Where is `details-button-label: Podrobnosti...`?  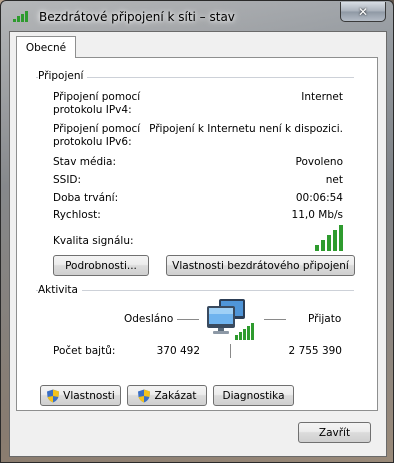 details-button-label: Podrobnosti... is located at coordinates (101, 265).